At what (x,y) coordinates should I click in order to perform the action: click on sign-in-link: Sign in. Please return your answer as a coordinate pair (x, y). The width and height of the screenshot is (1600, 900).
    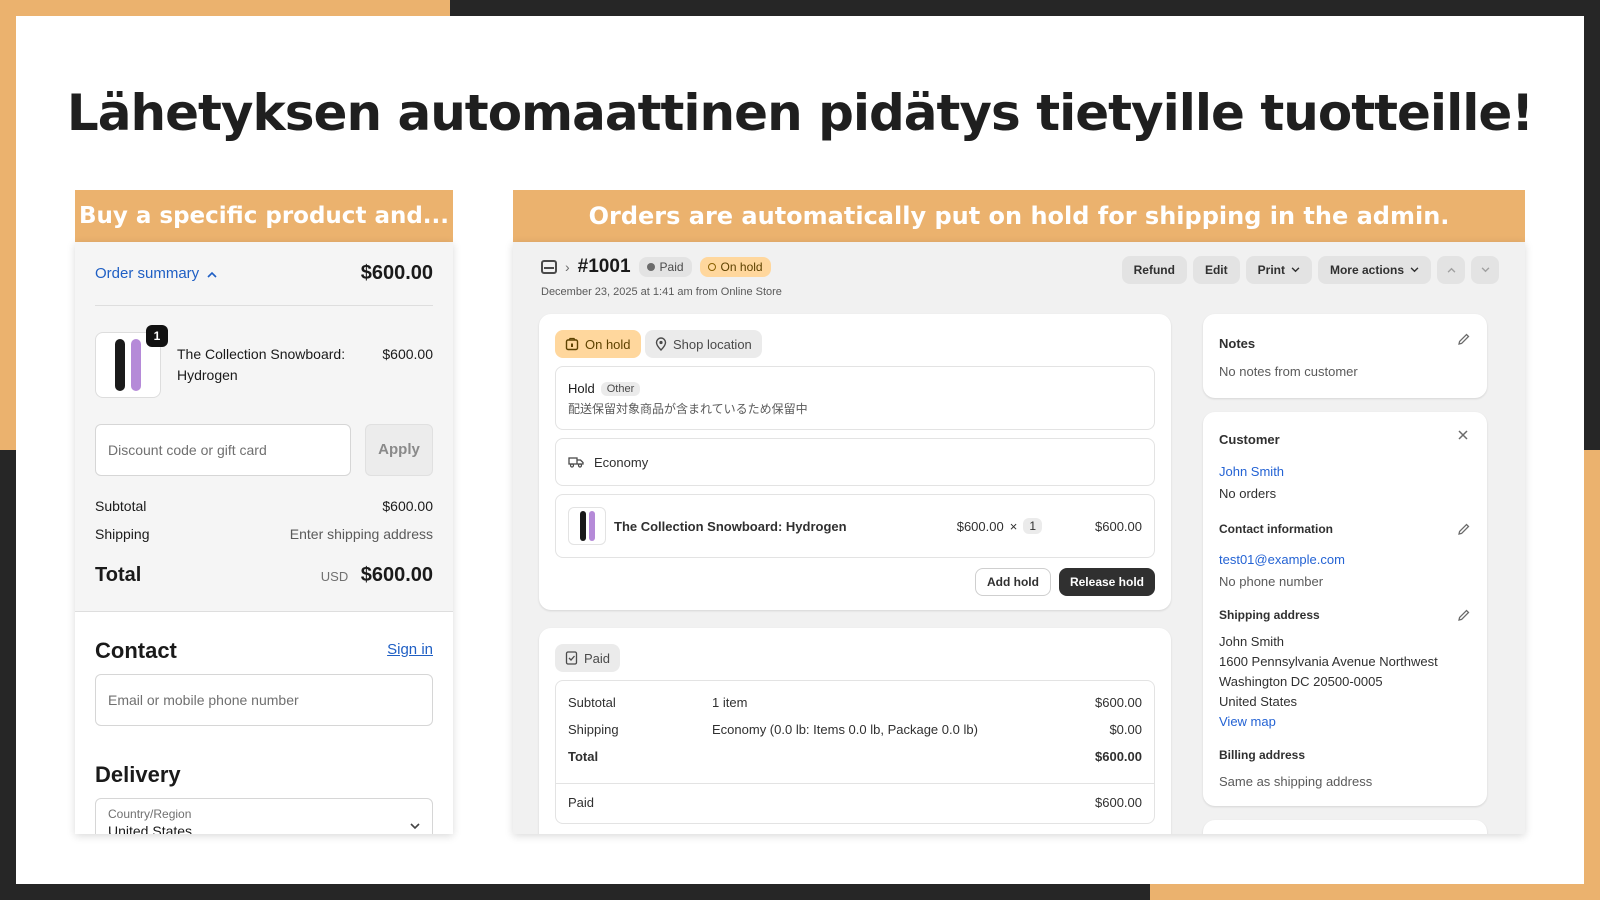
    Looking at the image, I should click on (410, 649).